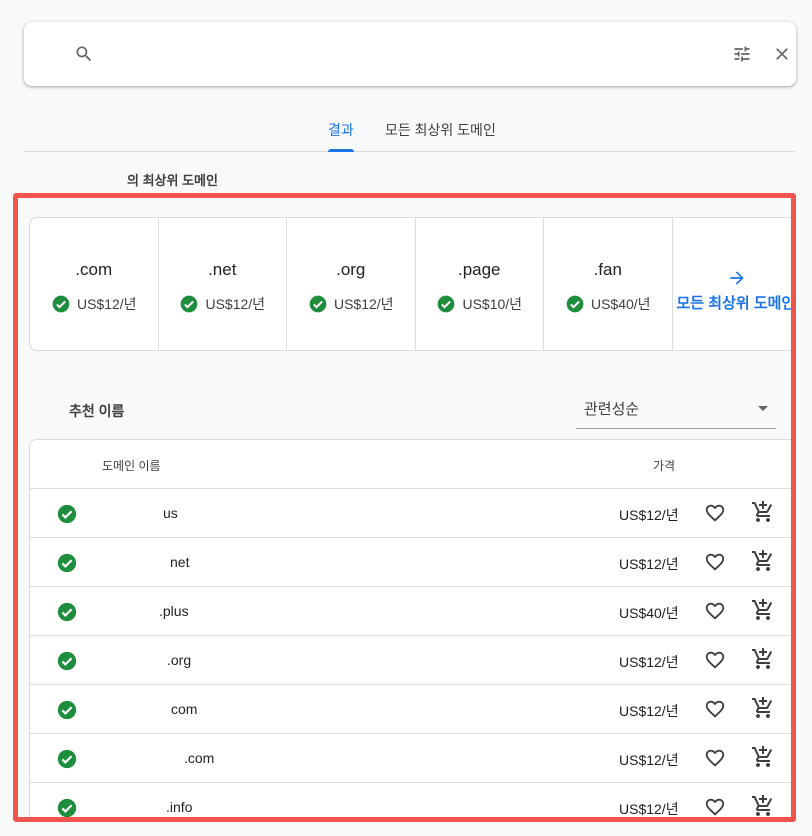  Describe the element at coordinates (763, 408) in the screenshot. I see `dropdown-caret-icon` at that location.